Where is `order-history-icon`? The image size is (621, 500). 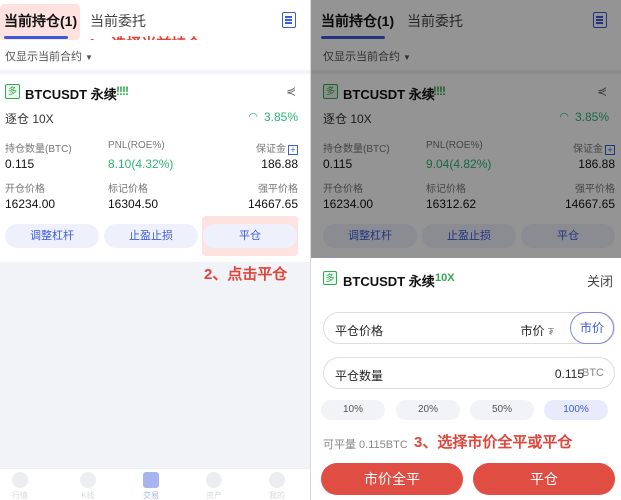
order-history-icon is located at coordinates (289, 20).